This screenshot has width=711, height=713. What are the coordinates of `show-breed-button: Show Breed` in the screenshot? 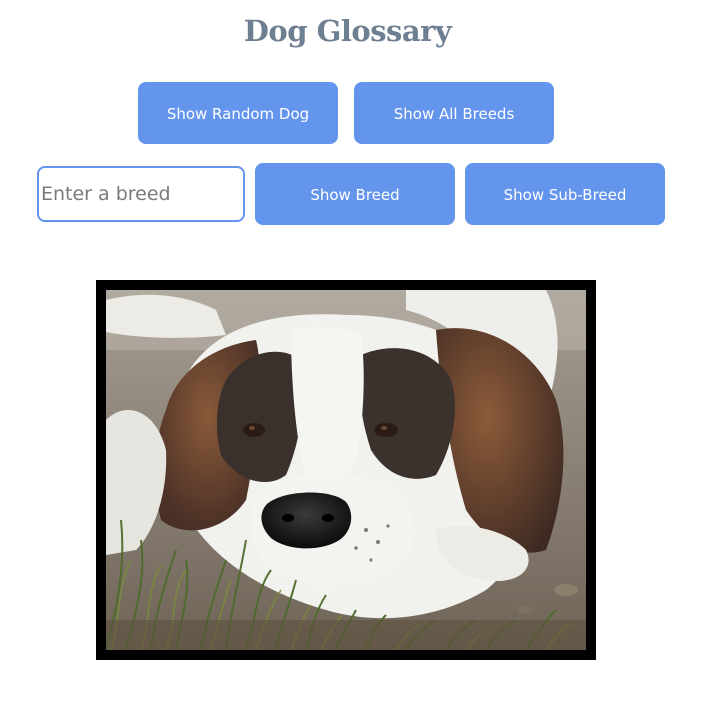 It's located at (355, 194).